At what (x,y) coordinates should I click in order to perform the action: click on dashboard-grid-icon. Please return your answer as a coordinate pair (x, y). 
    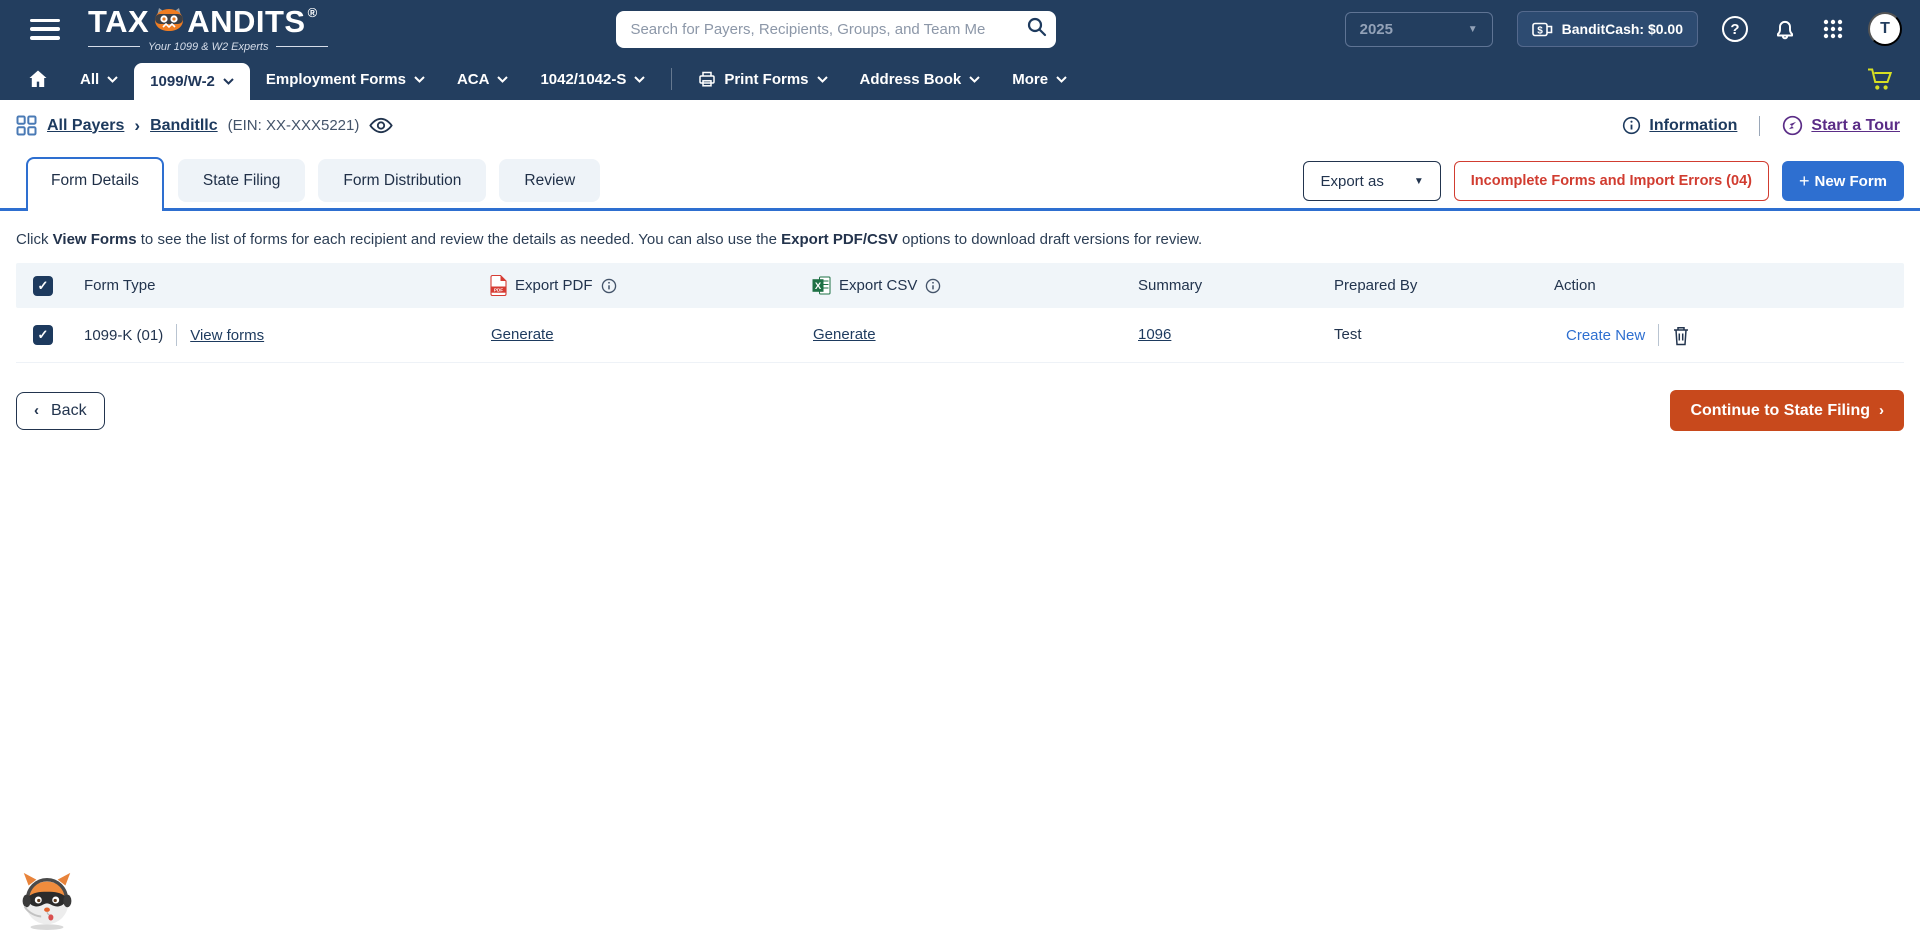
    Looking at the image, I should click on (26, 125).